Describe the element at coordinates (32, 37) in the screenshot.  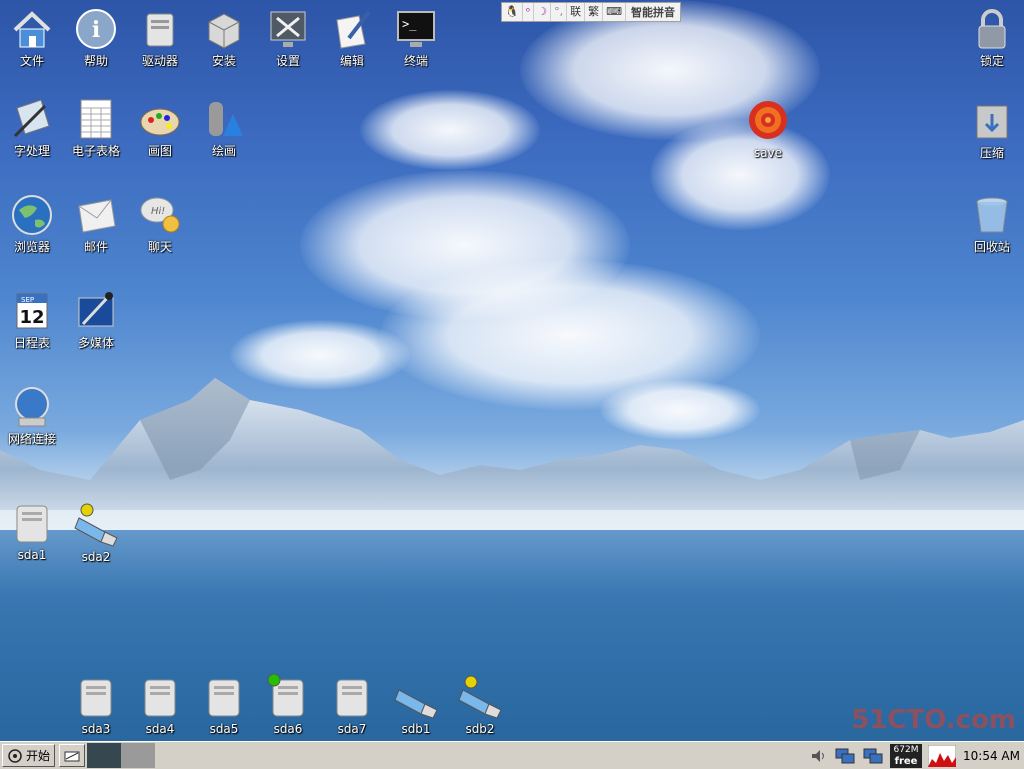
I see `desktop-icon-files: 文件` at that location.